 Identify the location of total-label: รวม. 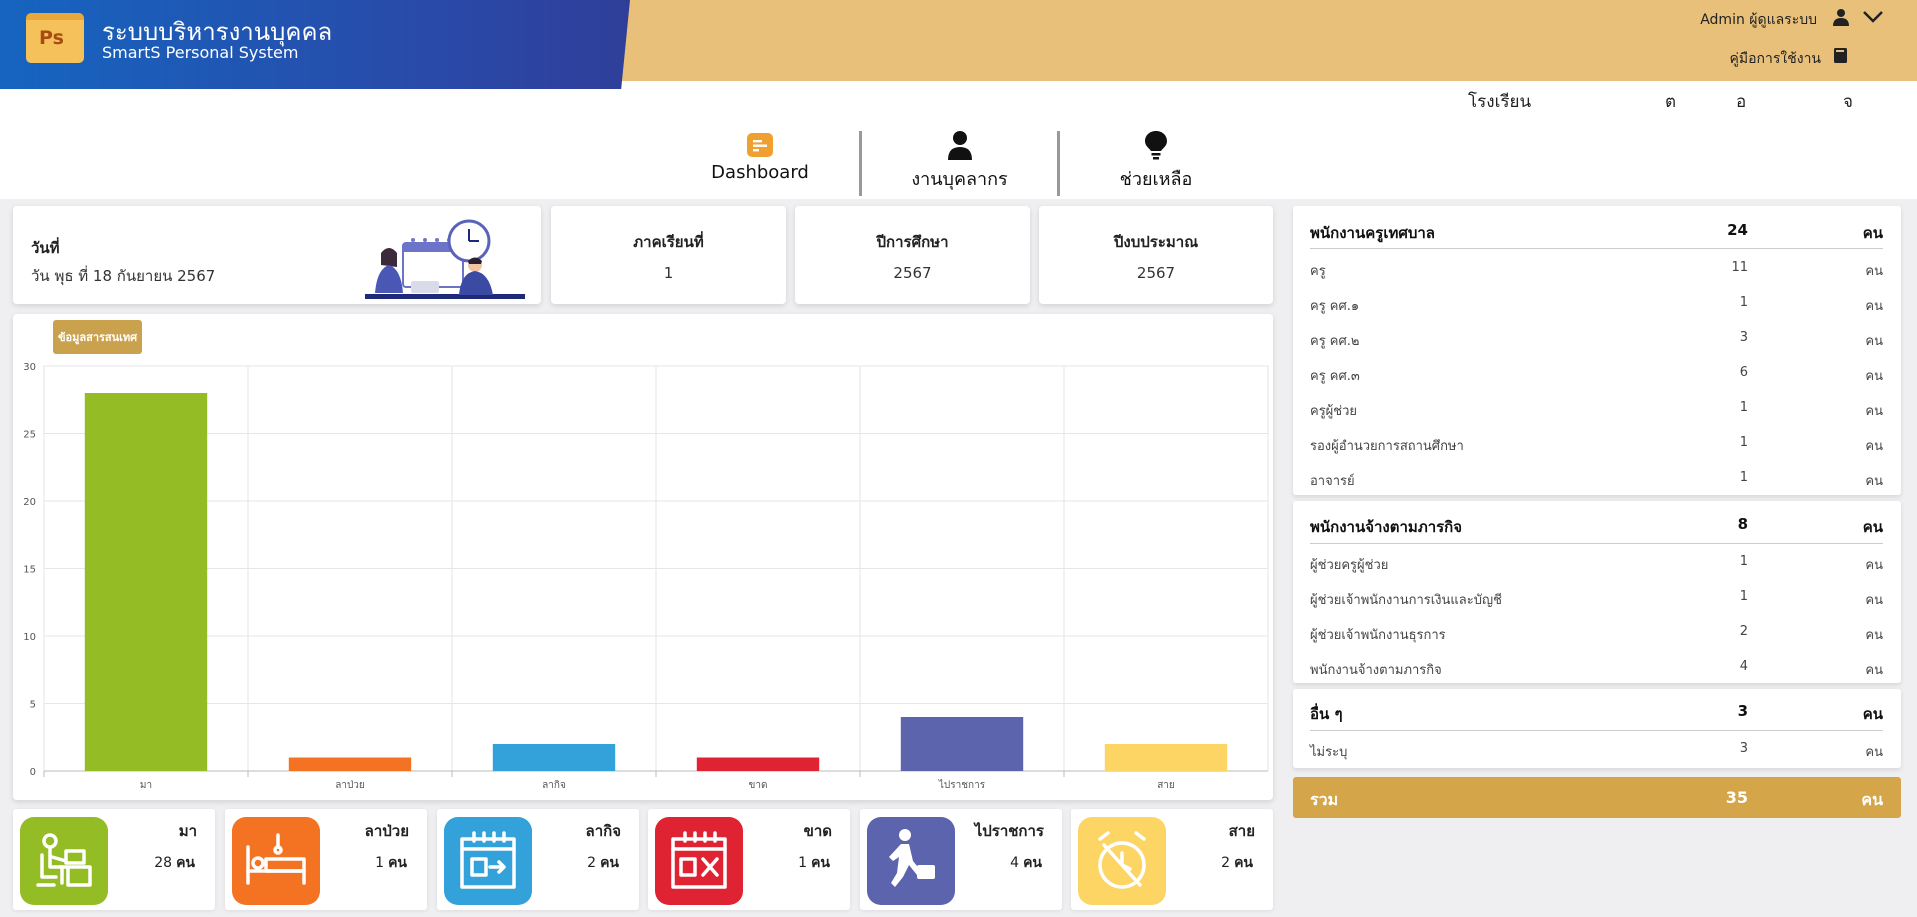
(1324, 799).